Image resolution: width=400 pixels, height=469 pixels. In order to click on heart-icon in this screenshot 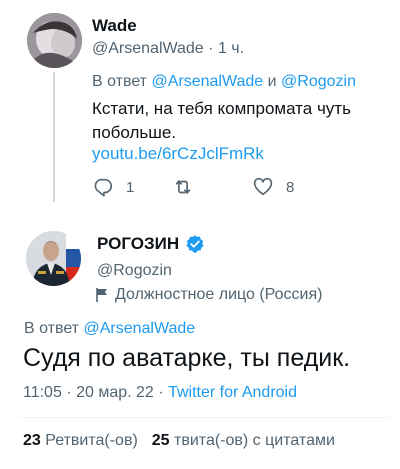, I will do `click(263, 186)`.